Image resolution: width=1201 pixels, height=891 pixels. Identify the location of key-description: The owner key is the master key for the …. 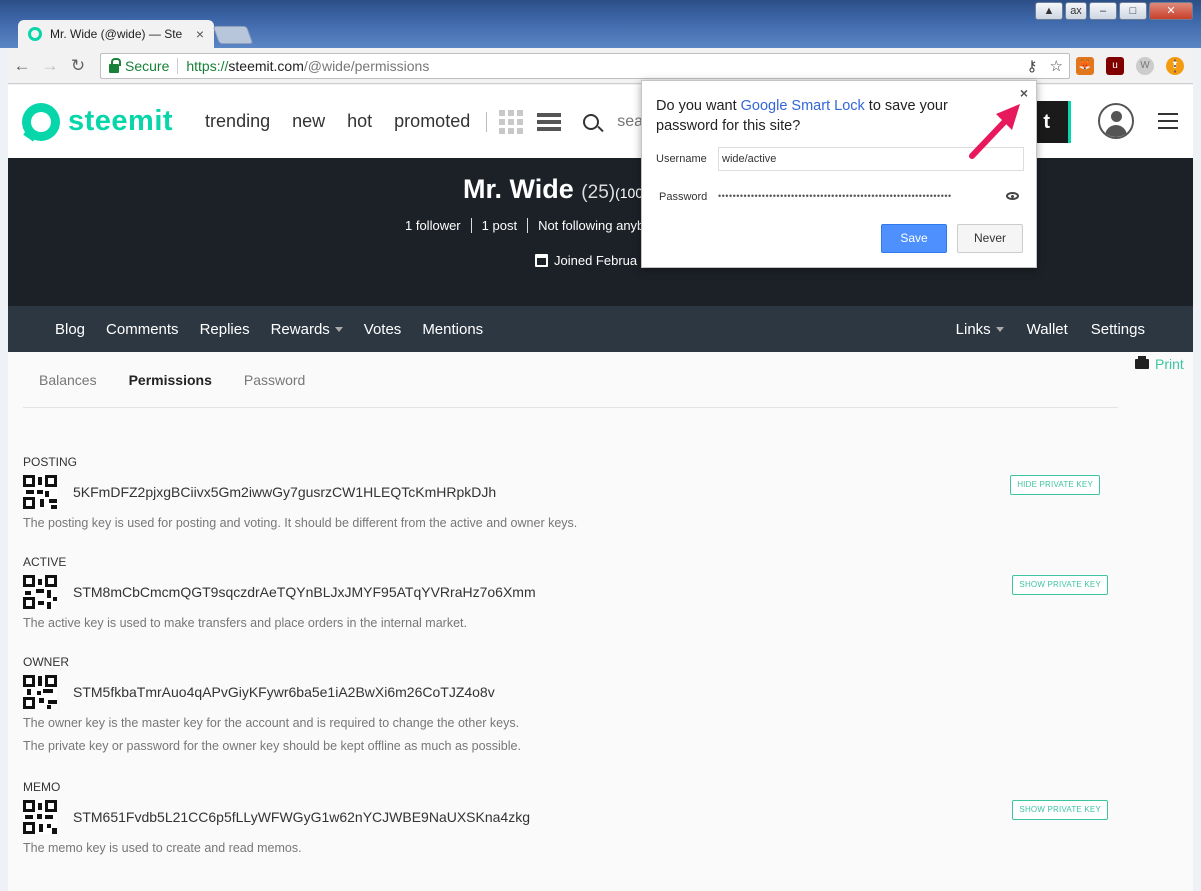
(271, 723).